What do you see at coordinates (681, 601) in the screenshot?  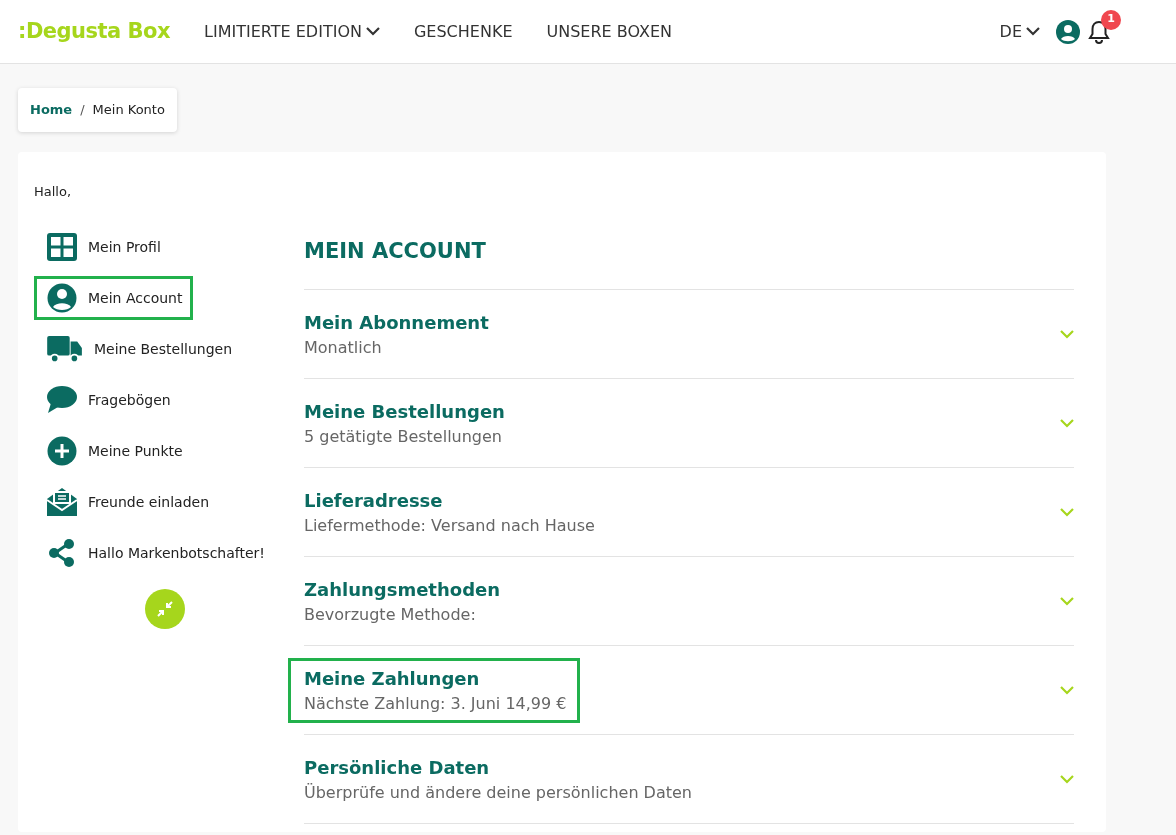 I see `accordion-item: Zahlungsmethoden Bevorzugte Methode:` at bounding box center [681, 601].